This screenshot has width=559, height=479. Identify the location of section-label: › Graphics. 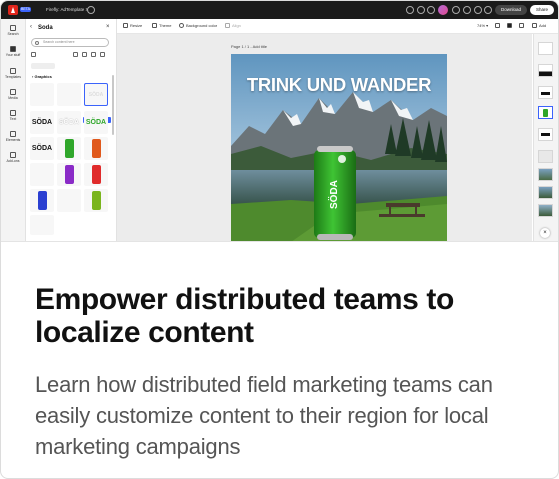
(42, 76).